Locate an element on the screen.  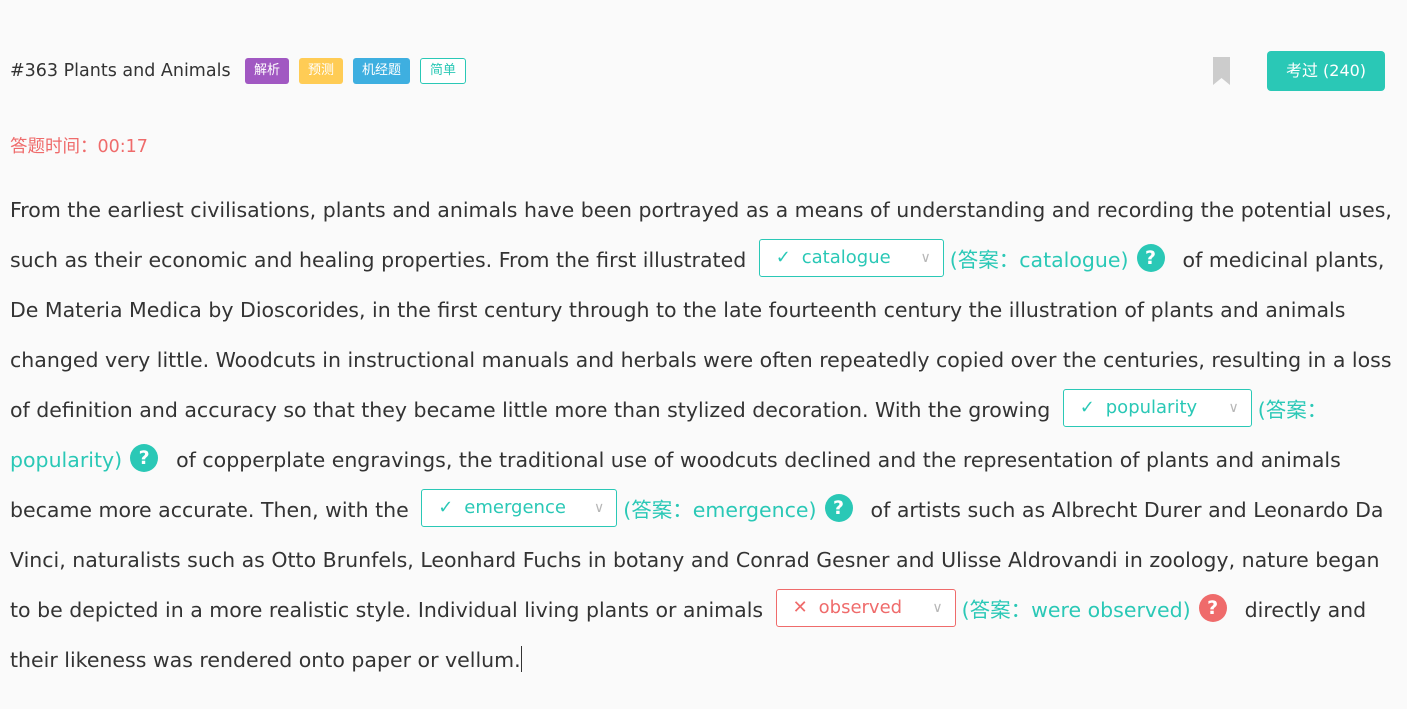
correct-answer: (答案：were observed) is located at coordinates (1076, 610).